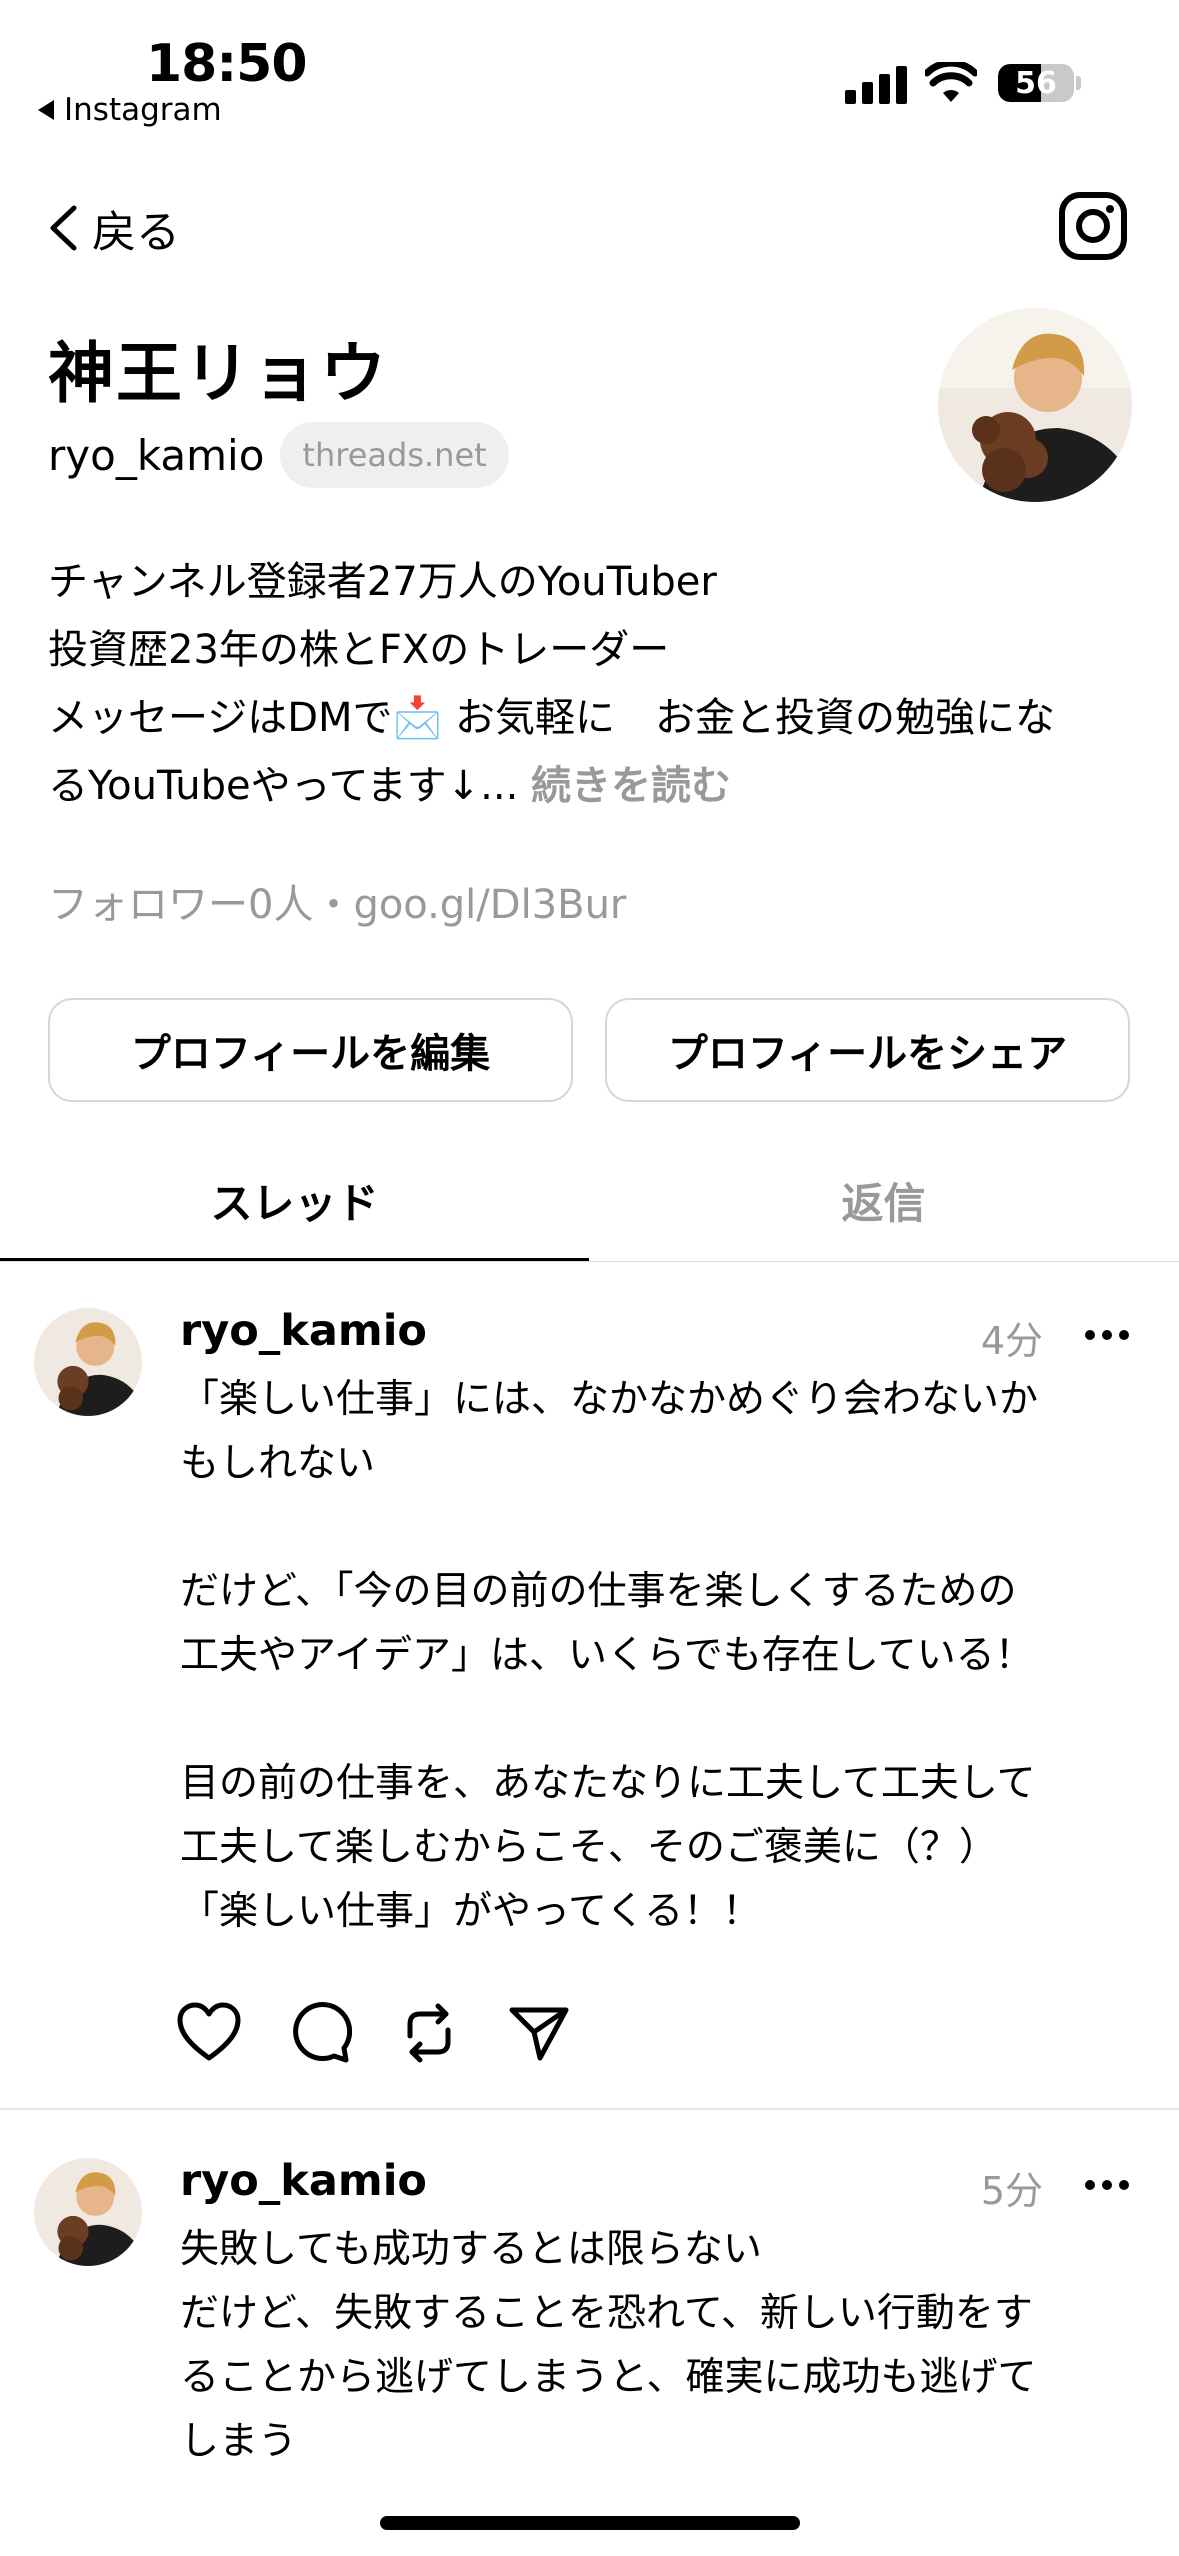  What do you see at coordinates (337, 901) in the screenshot?
I see `followers-and-link: フォロワー0人・goo.gl/Dl3Bur` at bounding box center [337, 901].